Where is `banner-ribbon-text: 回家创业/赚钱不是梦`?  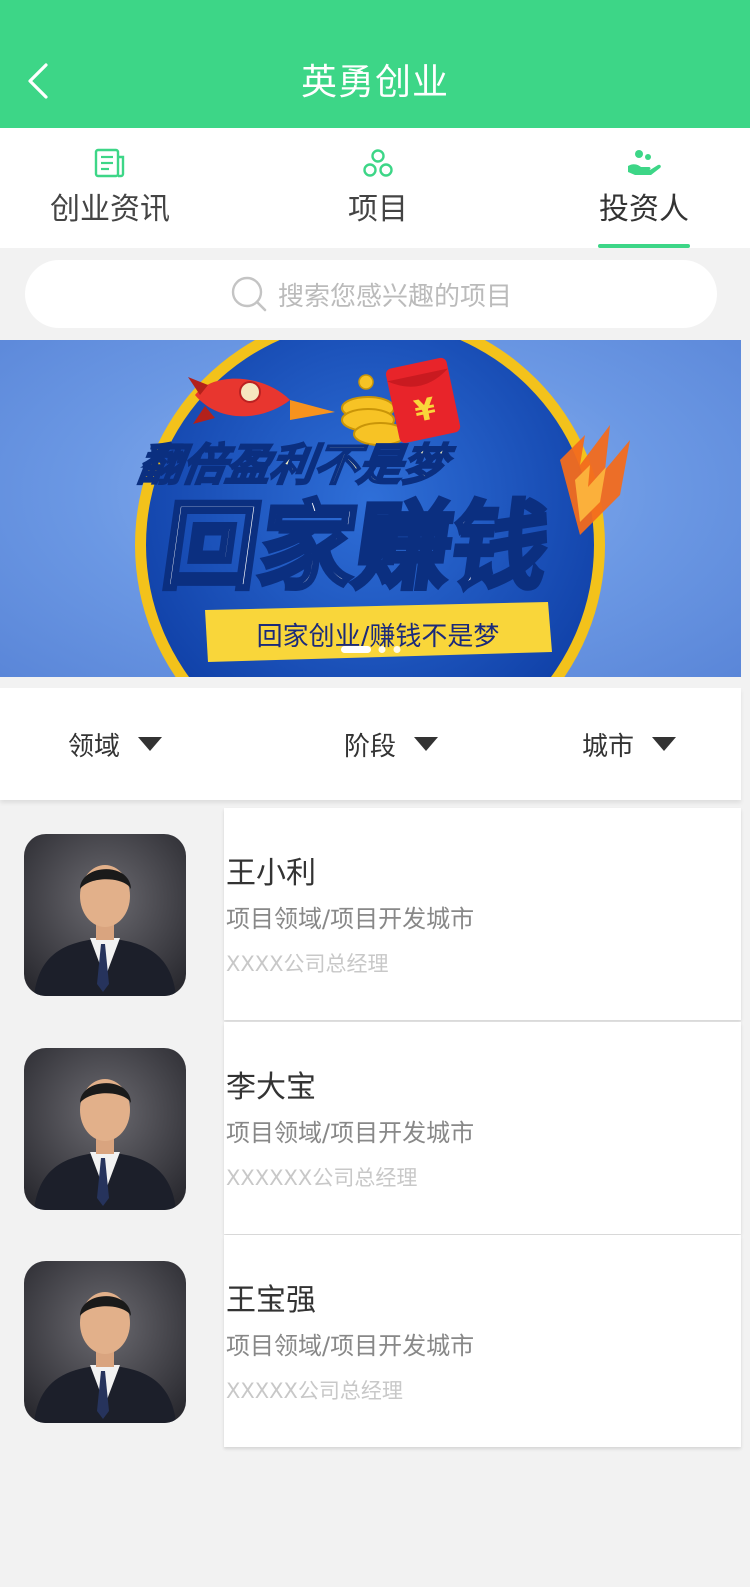 banner-ribbon-text: 回家创业/赚钱不是梦 is located at coordinates (378, 637).